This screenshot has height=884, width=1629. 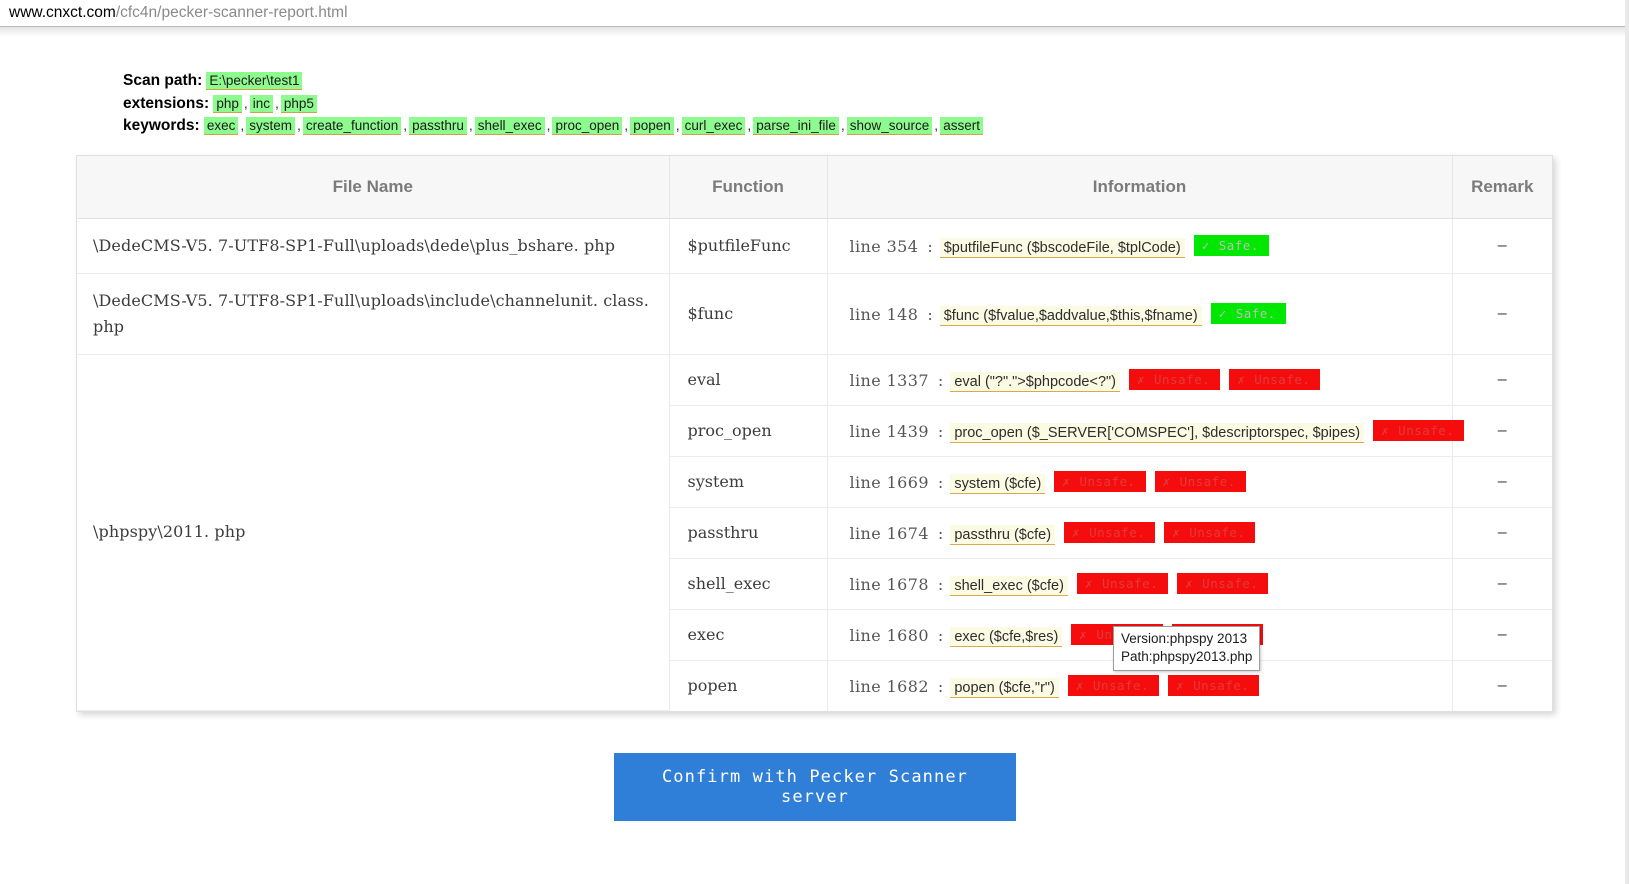 I want to click on cell-information: line 1669: system ($cfe) ✗ Unsafe. ✗ Unsafe., so click(x=1140, y=482).